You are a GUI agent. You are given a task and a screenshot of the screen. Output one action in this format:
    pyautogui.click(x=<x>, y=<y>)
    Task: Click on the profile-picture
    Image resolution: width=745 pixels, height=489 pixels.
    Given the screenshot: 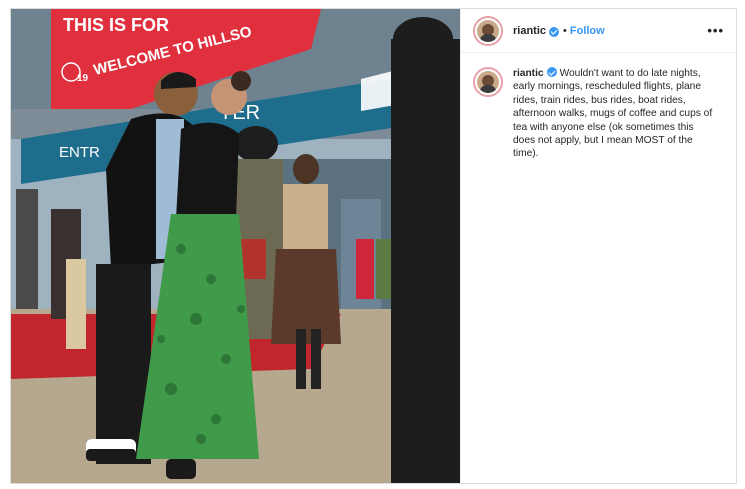 What is the action you would take?
    pyautogui.click(x=488, y=30)
    